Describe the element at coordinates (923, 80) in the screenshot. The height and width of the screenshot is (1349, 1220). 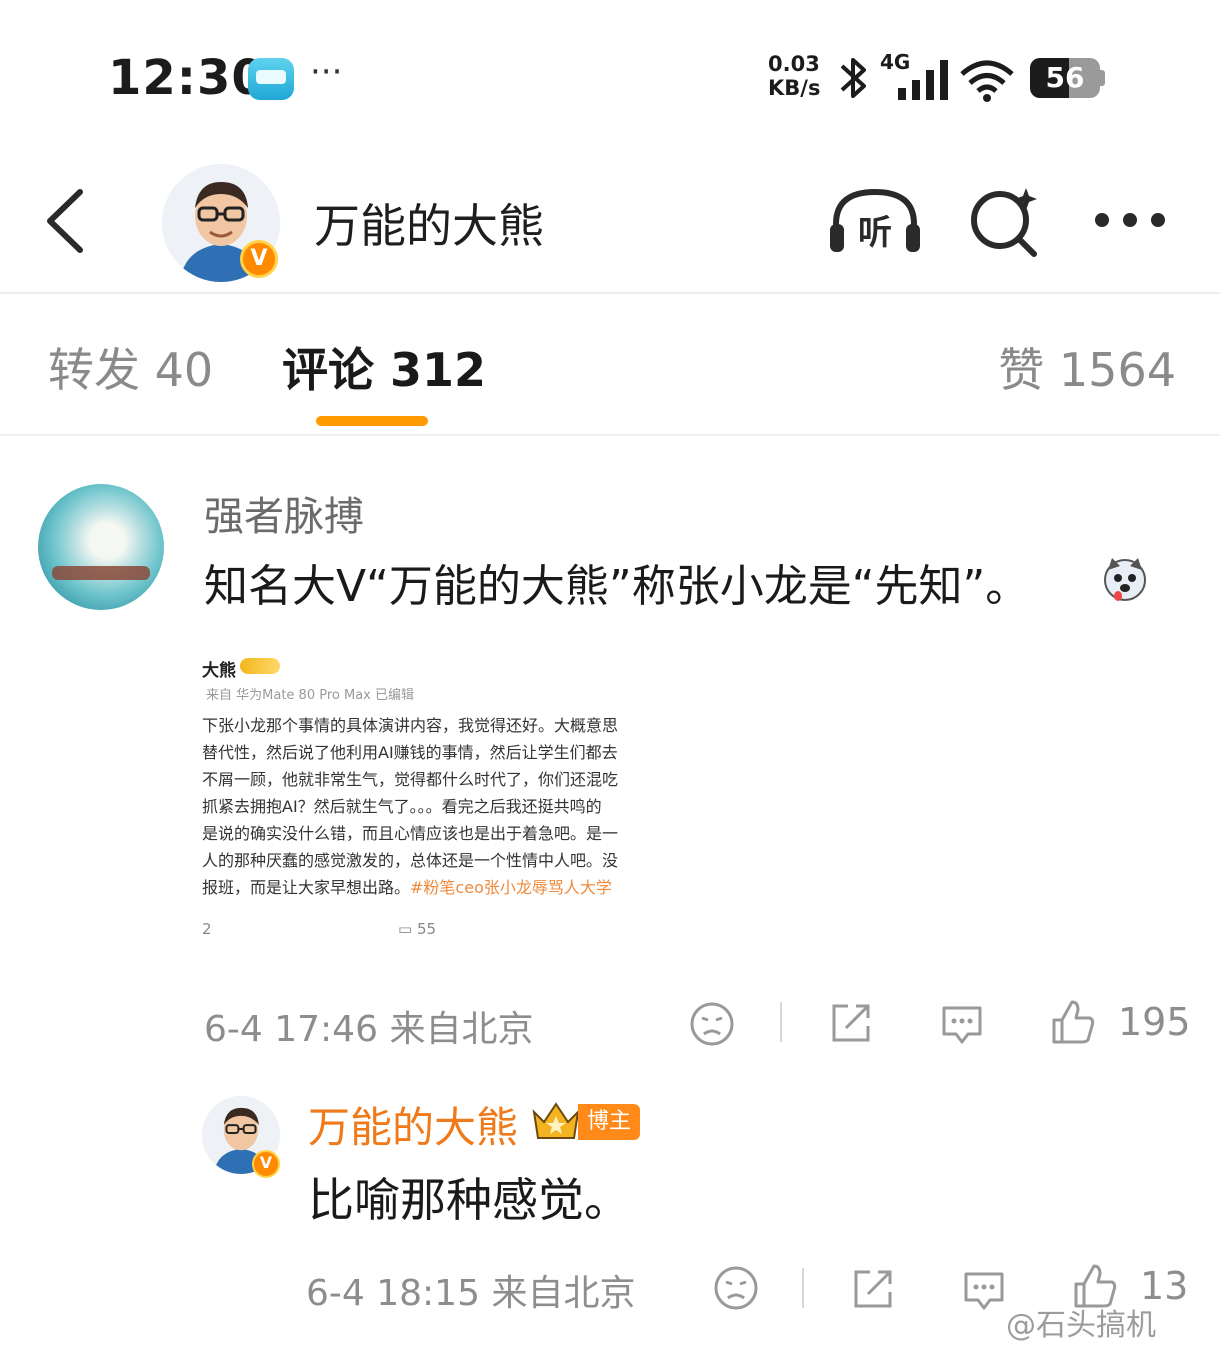
I see `signal-icon` at that location.